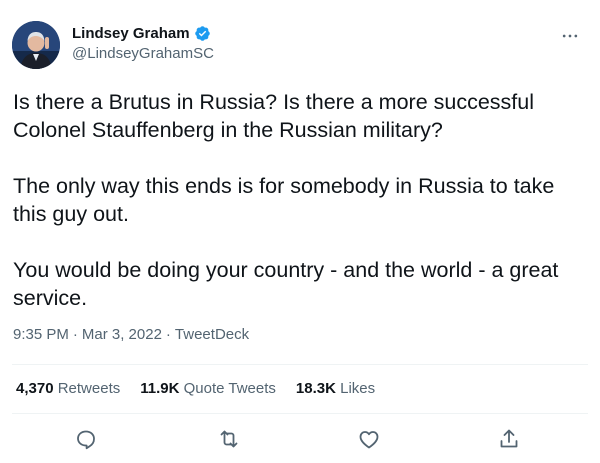 This screenshot has height=463, width=600. Describe the element at coordinates (358, 388) in the screenshot. I see `likes-label: Likes` at that location.